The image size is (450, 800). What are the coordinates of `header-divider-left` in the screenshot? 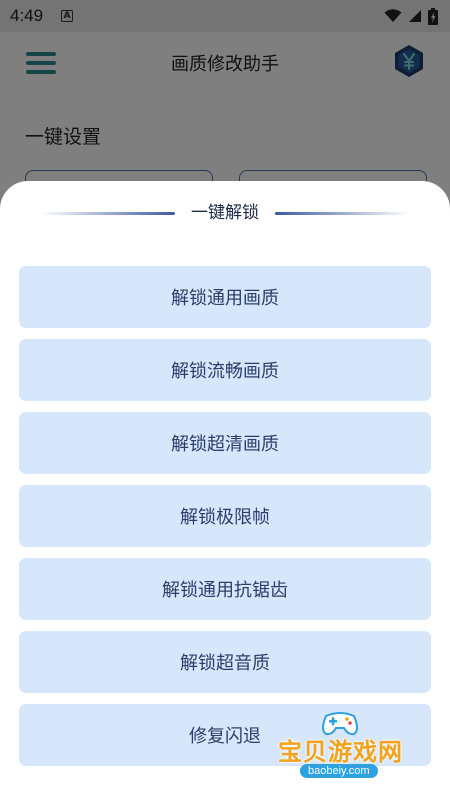 It's located at (107, 213).